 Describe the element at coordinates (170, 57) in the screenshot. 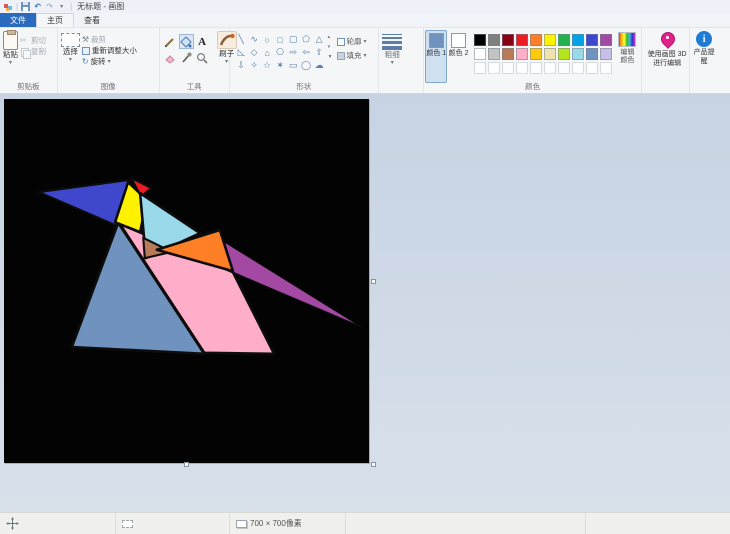

I see `eraser-tool-button` at that location.